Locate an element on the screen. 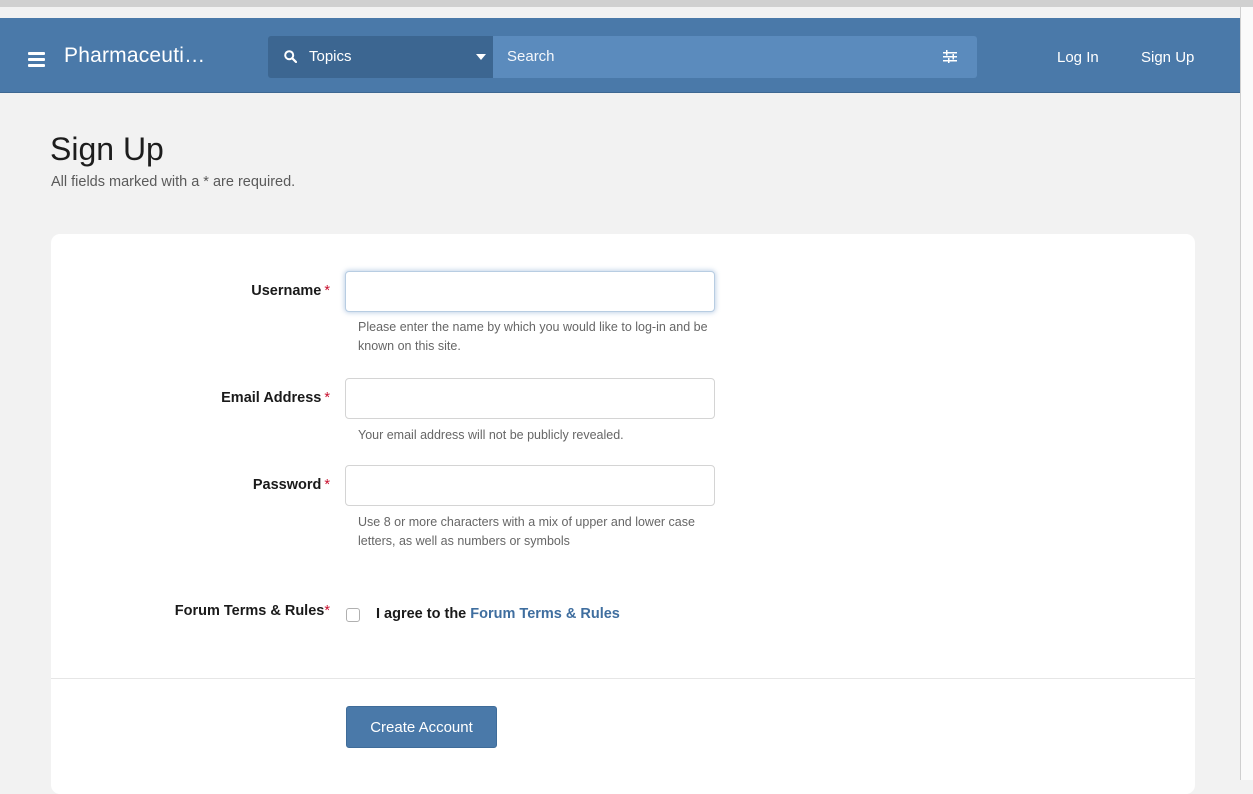 The image size is (1253, 794). username-field is located at coordinates (530, 291).